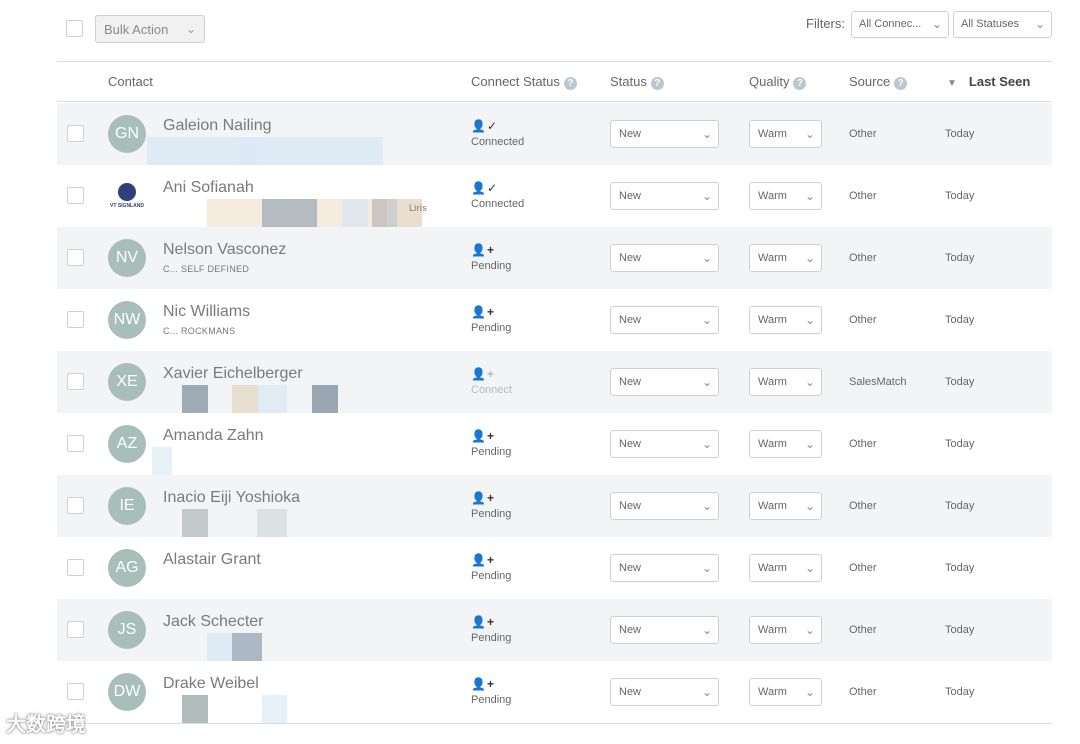 This screenshot has width=1080, height=744. Describe the element at coordinates (150, 29) in the screenshot. I see `bulk-action-dropdown: Bulk Action ⌄` at that location.